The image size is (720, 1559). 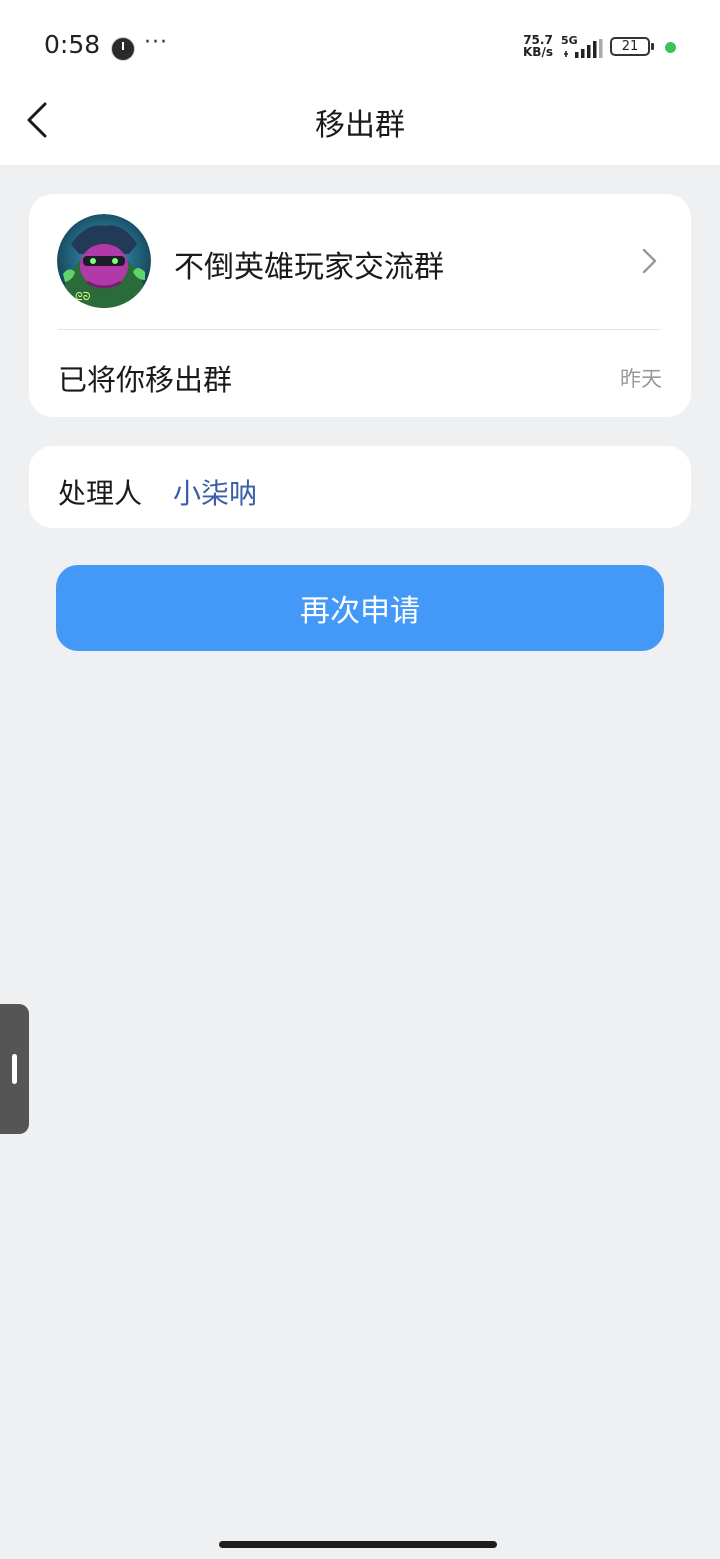 What do you see at coordinates (641, 379) in the screenshot?
I see `message-time: 昨天` at bounding box center [641, 379].